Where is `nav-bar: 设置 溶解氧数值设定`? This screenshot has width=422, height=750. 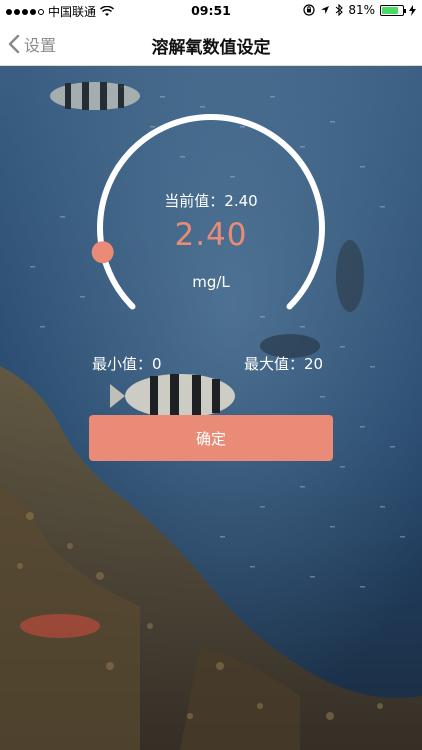
nav-bar: 设置 溶解氧数值设定 is located at coordinates (211, 44).